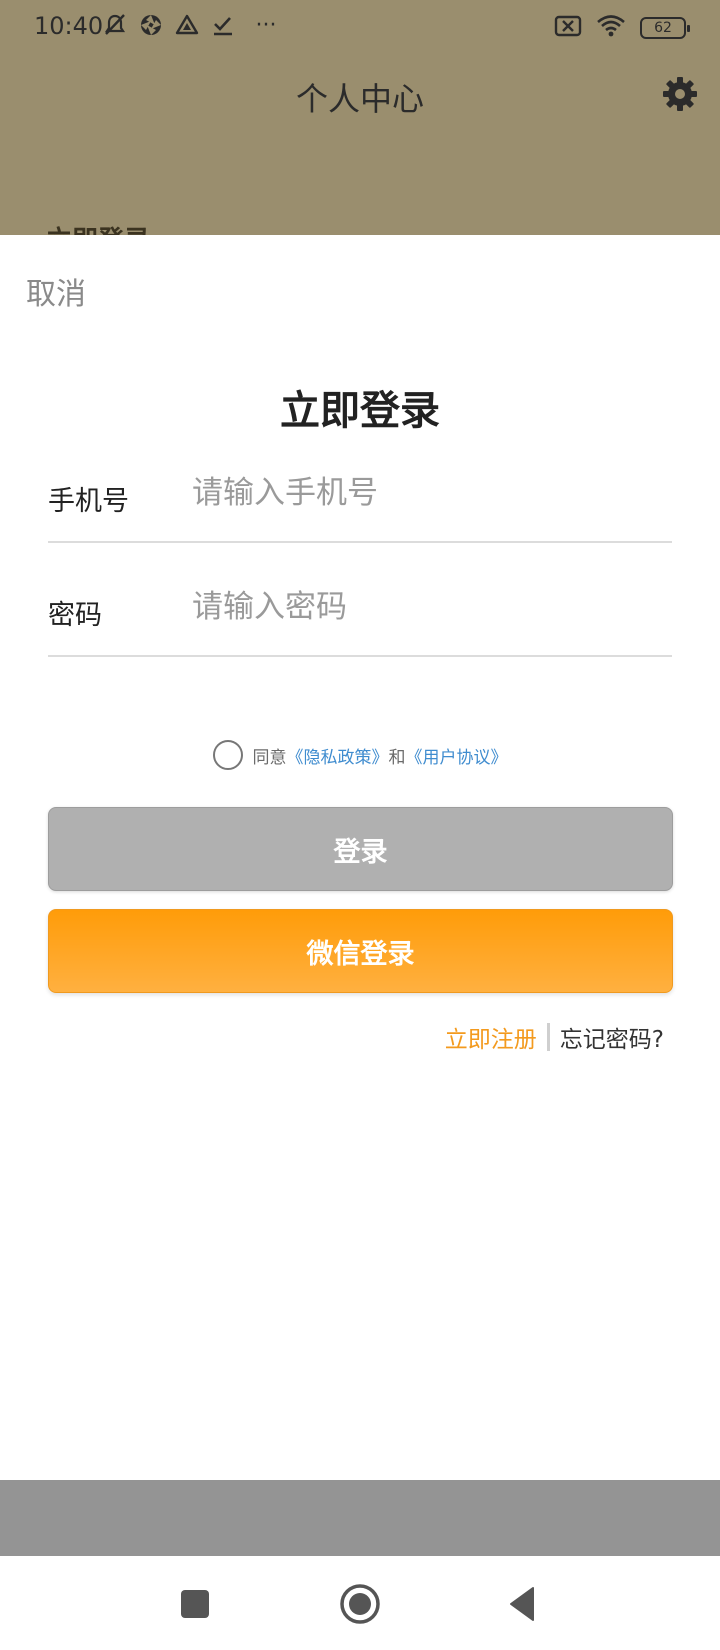 The width and height of the screenshot is (720, 1650). Describe the element at coordinates (611, 28) in the screenshot. I see `wifi-icon` at that location.